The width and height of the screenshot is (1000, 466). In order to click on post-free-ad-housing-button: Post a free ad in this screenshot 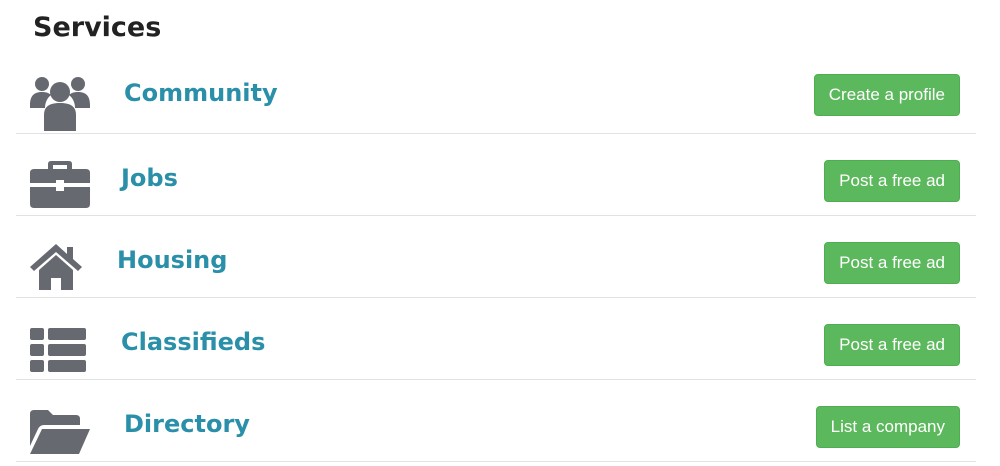, I will do `click(892, 263)`.